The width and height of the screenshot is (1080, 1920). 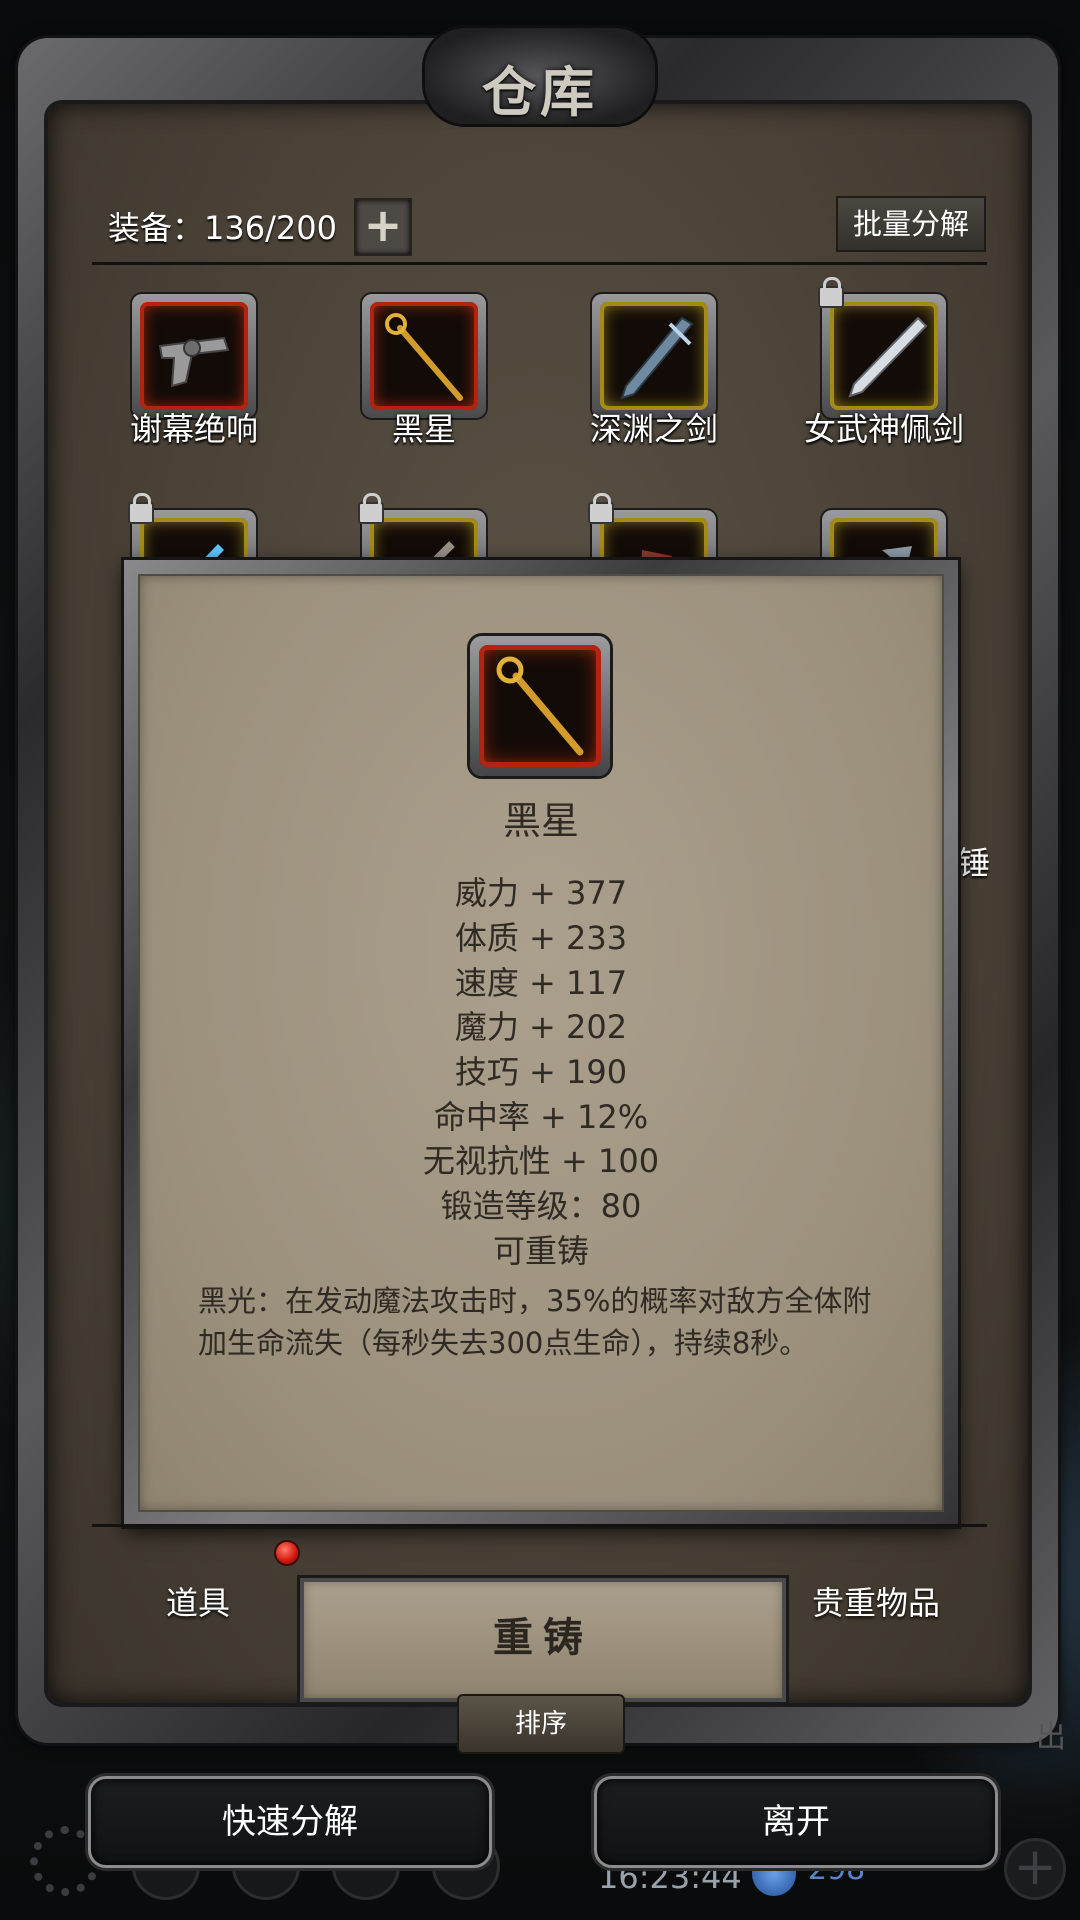 I want to click on item-name-1: 谢幕绝响, so click(x=193, y=429).